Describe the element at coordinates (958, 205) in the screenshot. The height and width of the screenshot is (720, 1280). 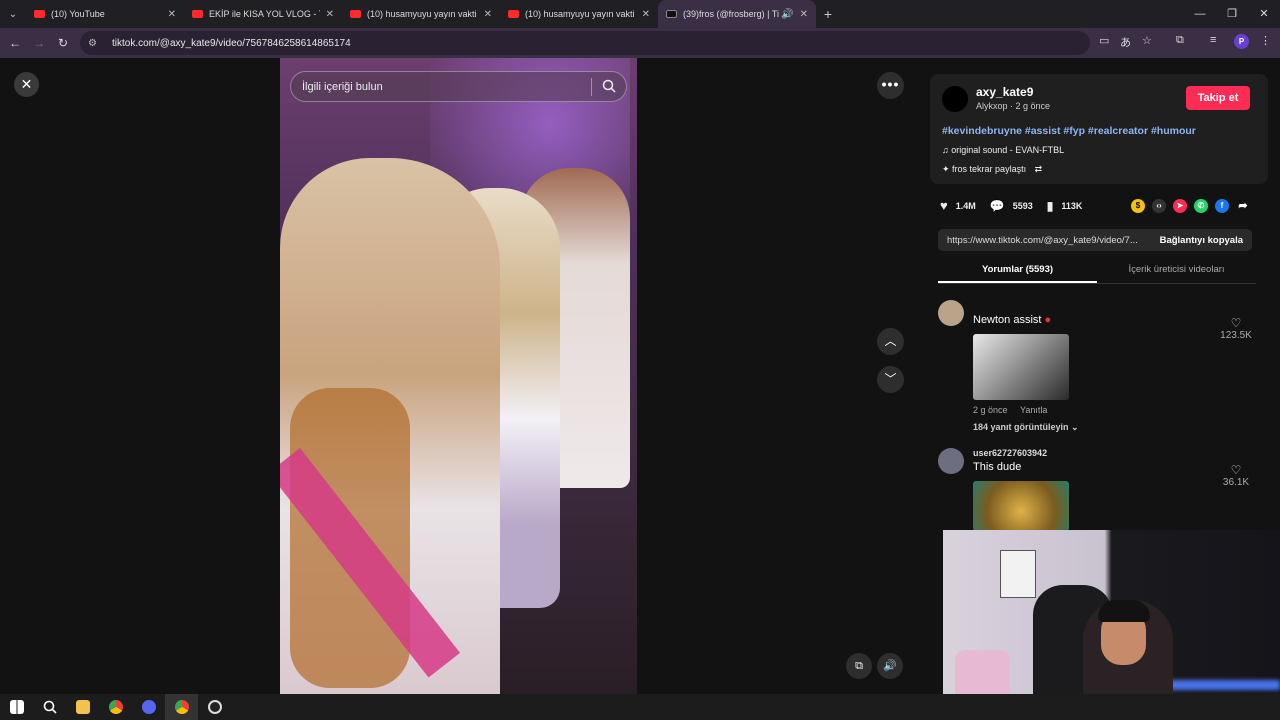
I see `like-button: ♥ 1.4M` at that location.